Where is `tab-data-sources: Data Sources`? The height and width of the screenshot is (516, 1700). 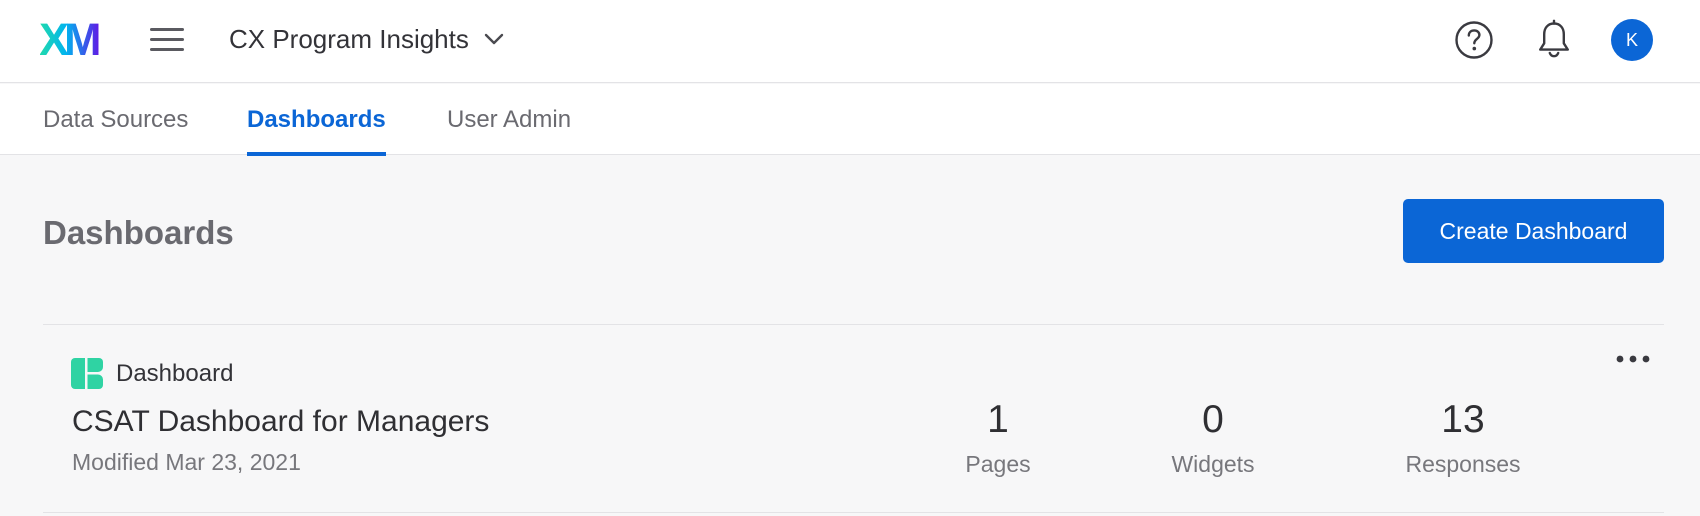 tab-data-sources: Data Sources is located at coordinates (115, 119).